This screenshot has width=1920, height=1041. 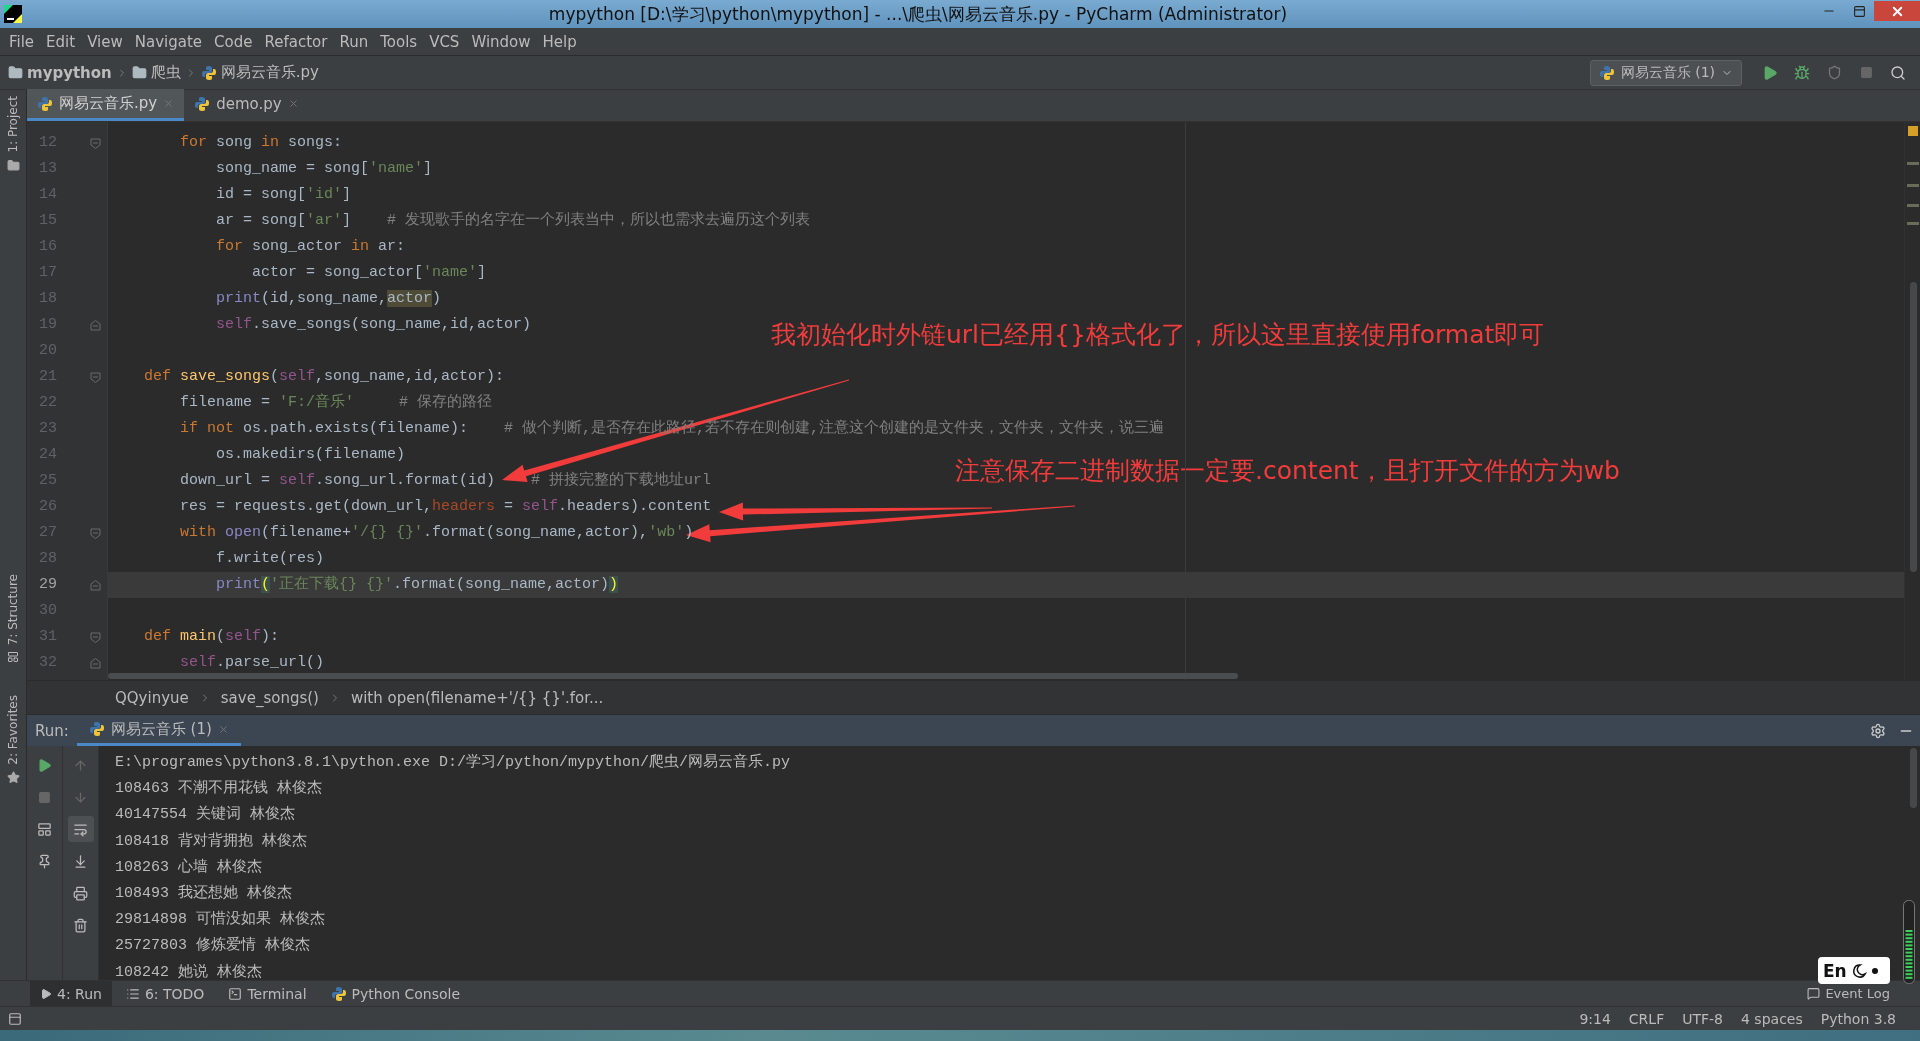 I want to click on status-item: Python 3.8, so click(x=1858, y=1018).